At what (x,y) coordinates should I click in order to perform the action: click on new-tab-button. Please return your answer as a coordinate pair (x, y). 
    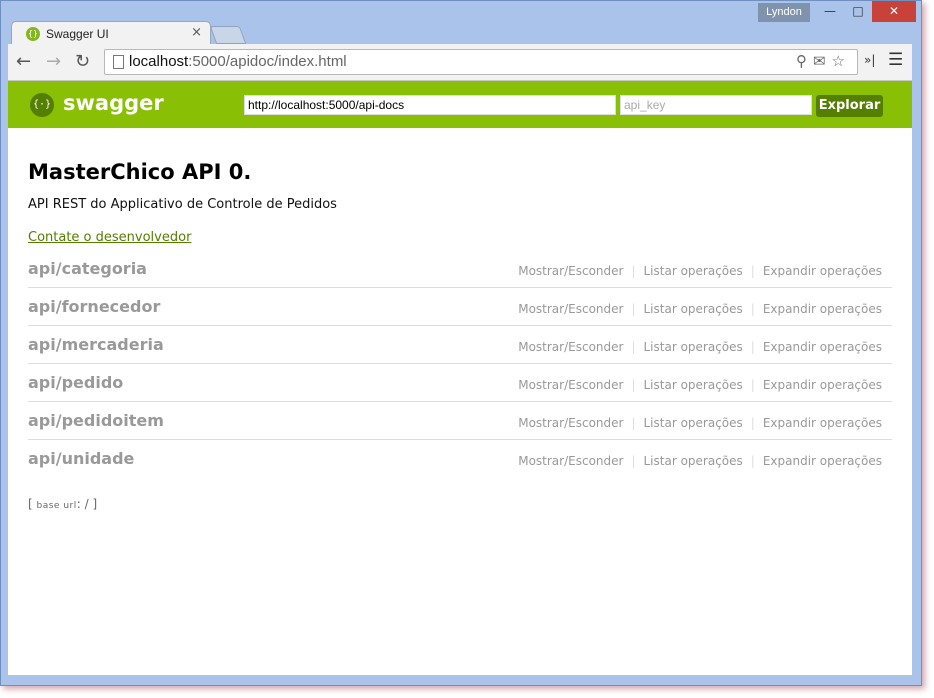
    Looking at the image, I should click on (228, 35).